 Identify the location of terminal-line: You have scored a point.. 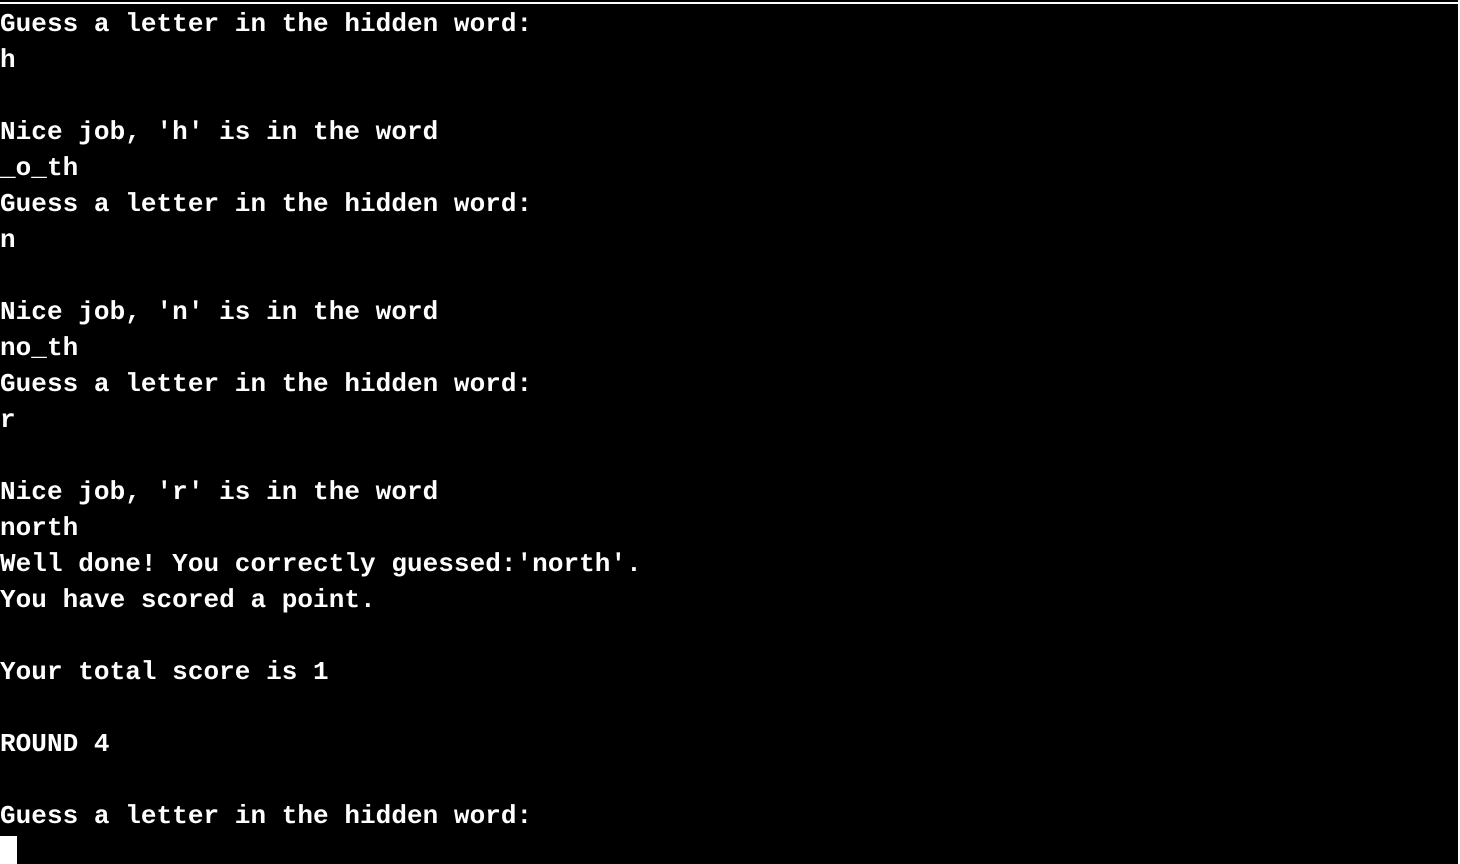
(188, 600).